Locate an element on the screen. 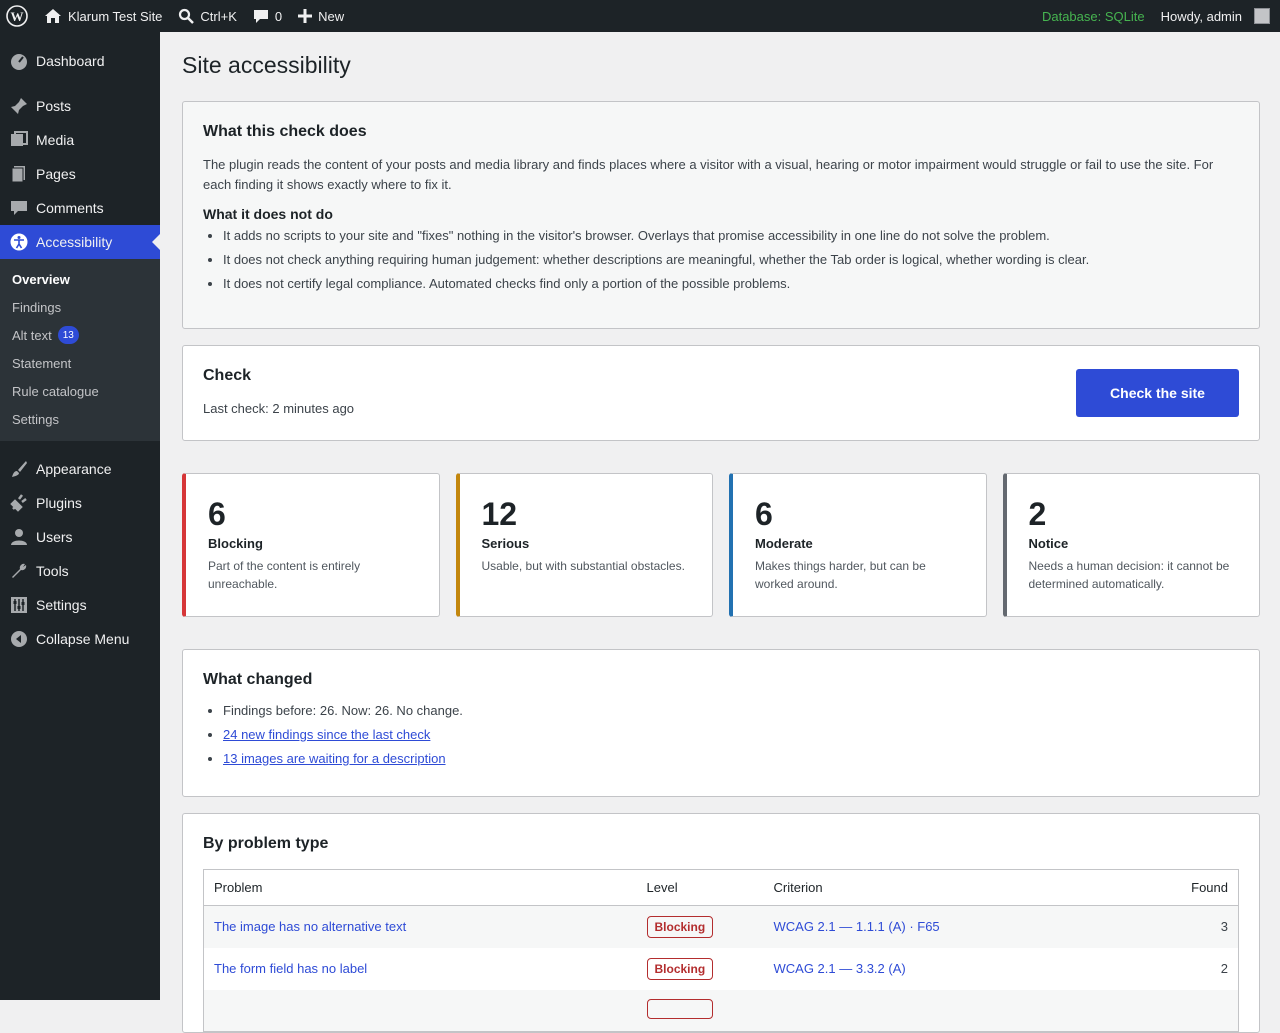 The width and height of the screenshot is (1280, 1033). criterion-cell: WCAG 2.1 — 3.3.2 (A) is located at coordinates (956, 969).